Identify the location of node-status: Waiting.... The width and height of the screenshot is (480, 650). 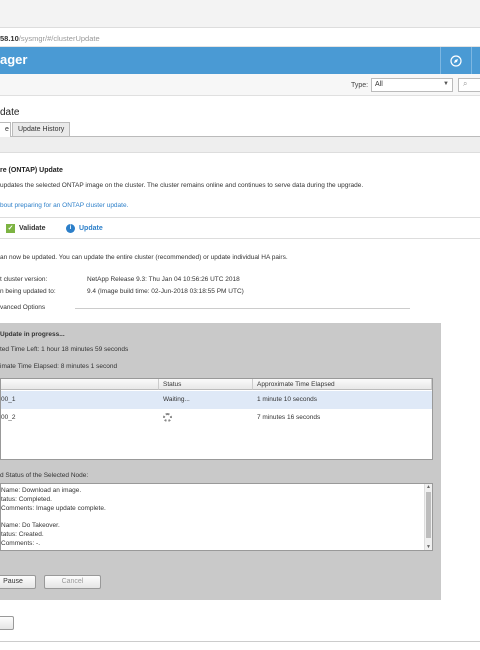
(176, 399).